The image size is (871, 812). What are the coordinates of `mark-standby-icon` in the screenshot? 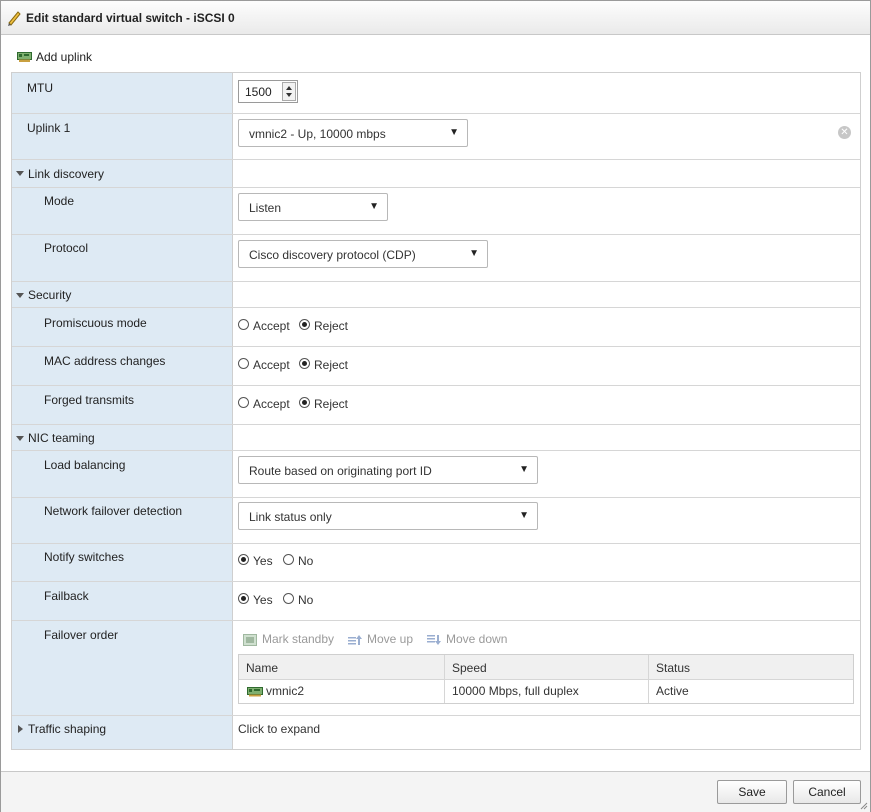 It's located at (250, 640).